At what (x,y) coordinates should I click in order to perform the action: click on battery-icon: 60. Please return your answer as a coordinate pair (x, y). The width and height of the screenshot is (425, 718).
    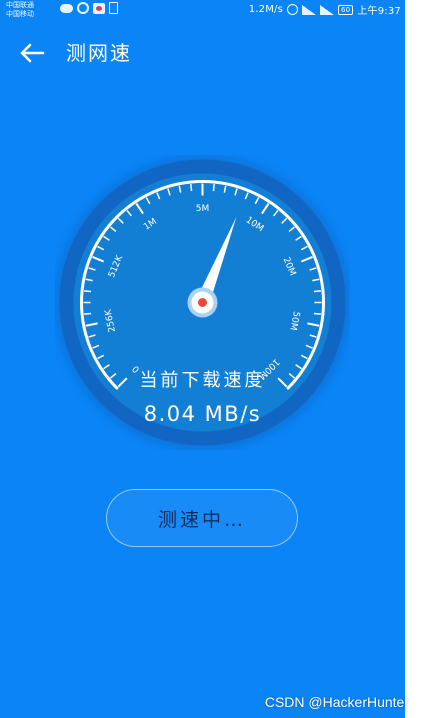
    Looking at the image, I should click on (346, 9).